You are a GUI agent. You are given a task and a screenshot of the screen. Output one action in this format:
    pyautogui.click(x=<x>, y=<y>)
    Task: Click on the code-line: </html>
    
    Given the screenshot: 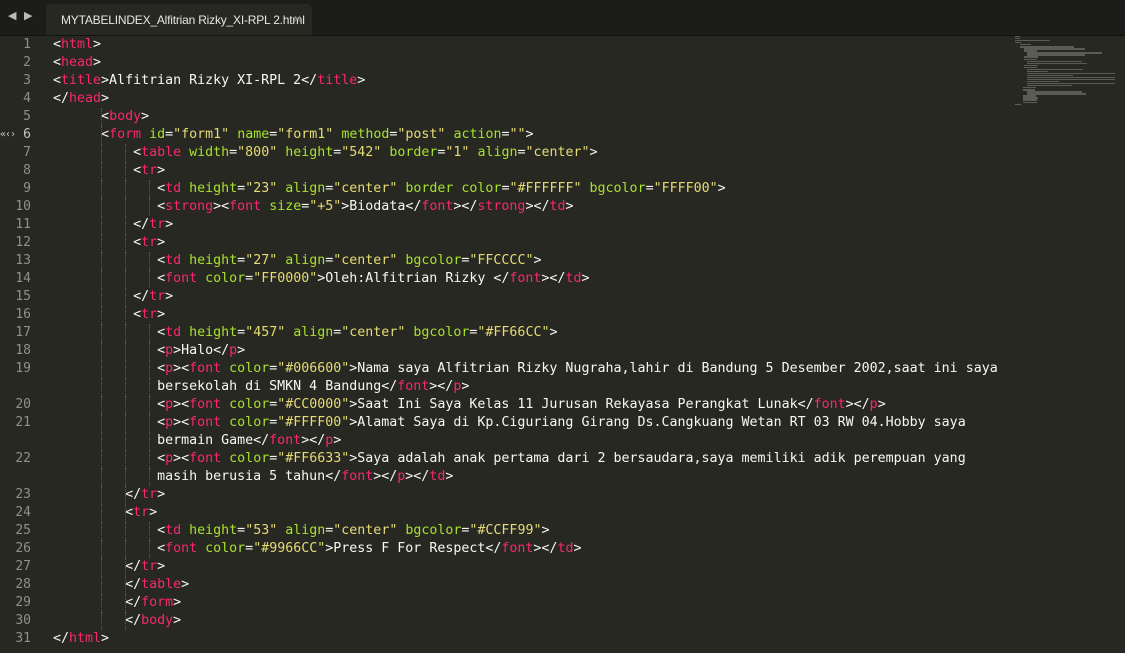 What is the action you would take?
    pyautogui.click(x=529, y=639)
    